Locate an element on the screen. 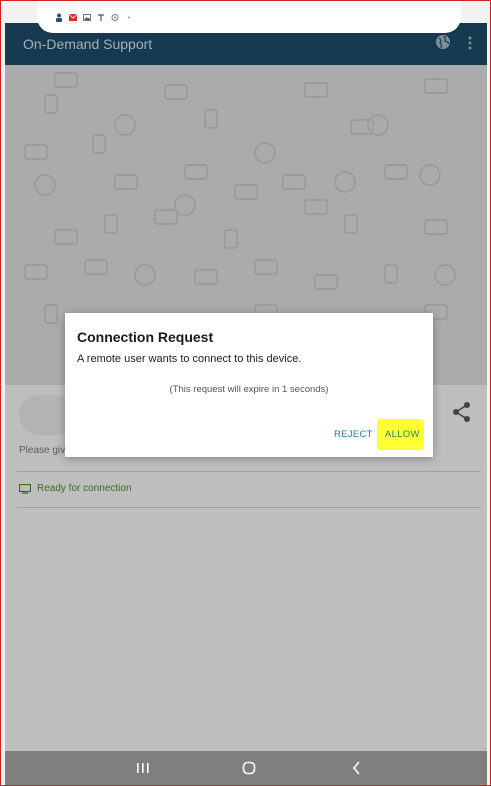 The width and height of the screenshot is (491, 786). dot-icon is located at coordinates (129, 17).